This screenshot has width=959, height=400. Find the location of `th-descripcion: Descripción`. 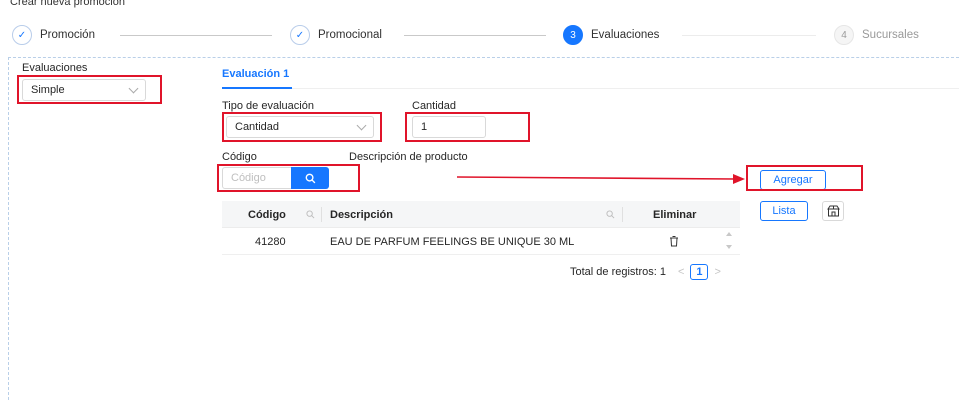

th-descripcion: Descripción is located at coordinates (361, 214).